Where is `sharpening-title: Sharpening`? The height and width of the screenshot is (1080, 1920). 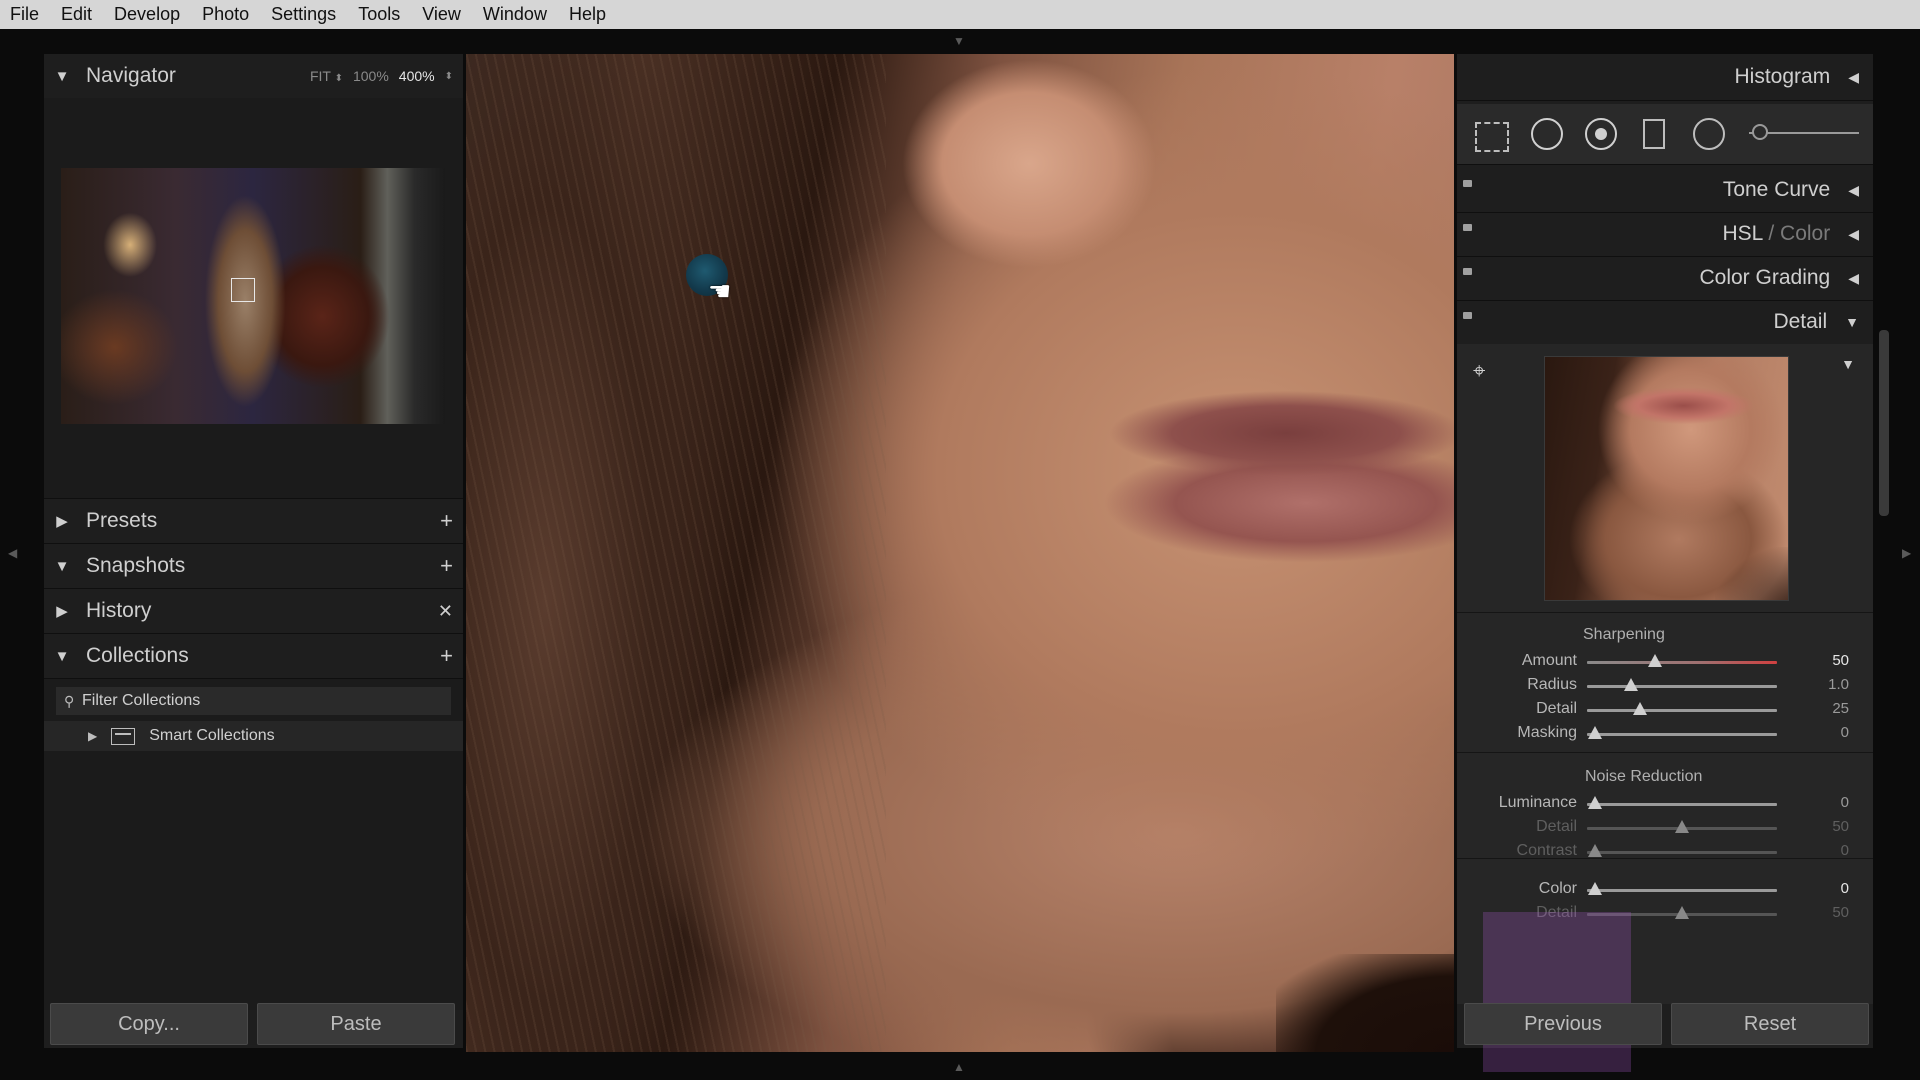 sharpening-title: Sharpening is located at coordinates (1624, 634).